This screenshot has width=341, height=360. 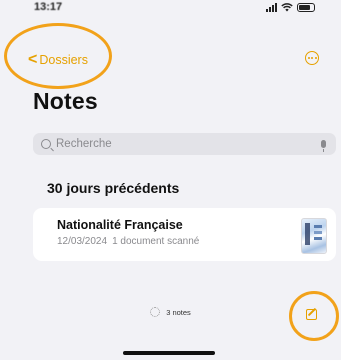 What do you see at coordinates (63, 60) in the screenshot?
I see `back-label: Dossiers` at bounding box center [63, 60].